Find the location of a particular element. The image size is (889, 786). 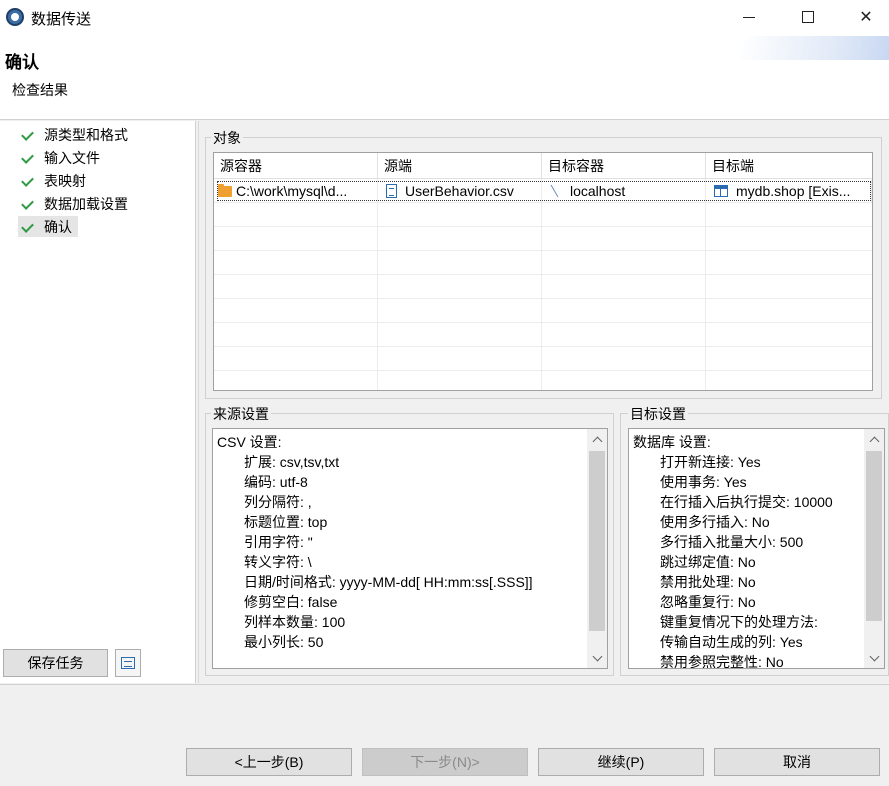

nav-item-label: 输入文件 is located at coordinates (72, 157).